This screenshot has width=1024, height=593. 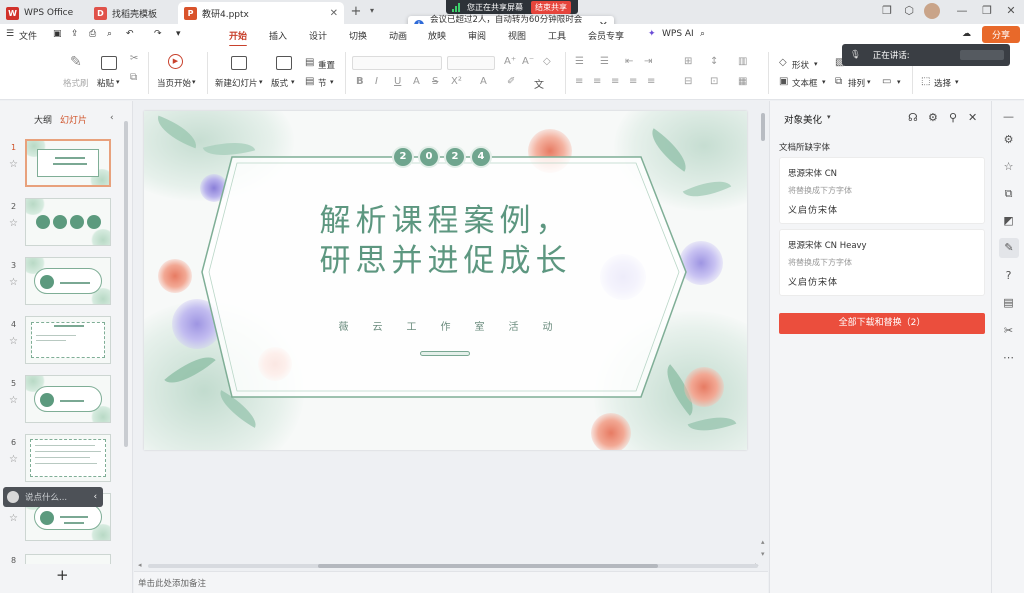 I want to click on pin-icon: ⚲, so click(x=953, y=117).